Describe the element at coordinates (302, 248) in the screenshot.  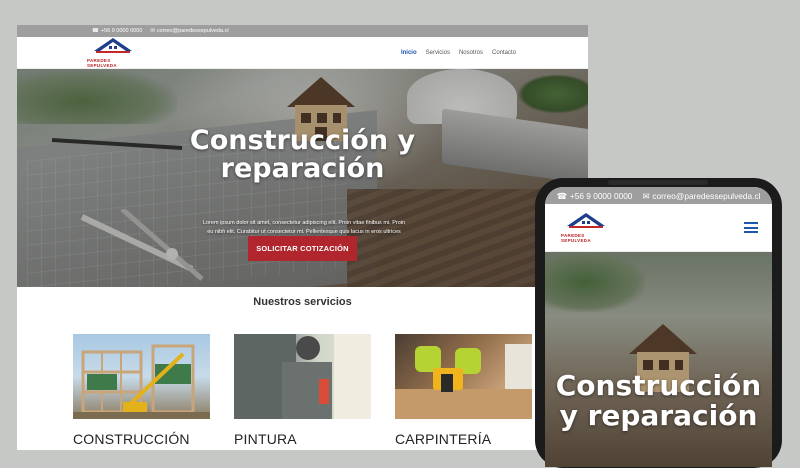
I see `request-quote-button: SOLICITAR COTIZACIÓN` at that location.